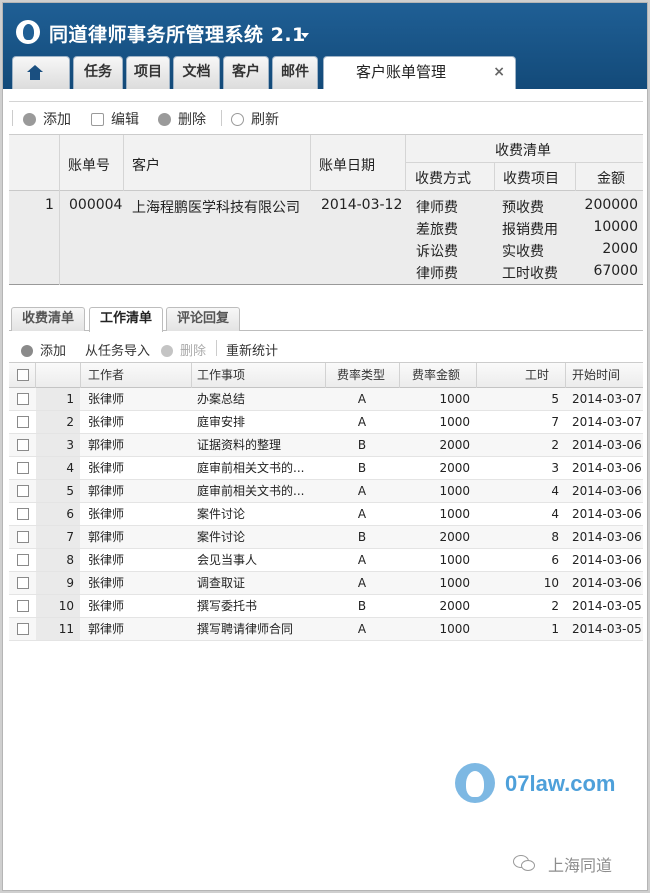 The image size is (650, 893). What do you see at coordinates (48, 319) in the screenshot?
I see `tab-fee-list: 收费清单` at bounding box center [48, 319].